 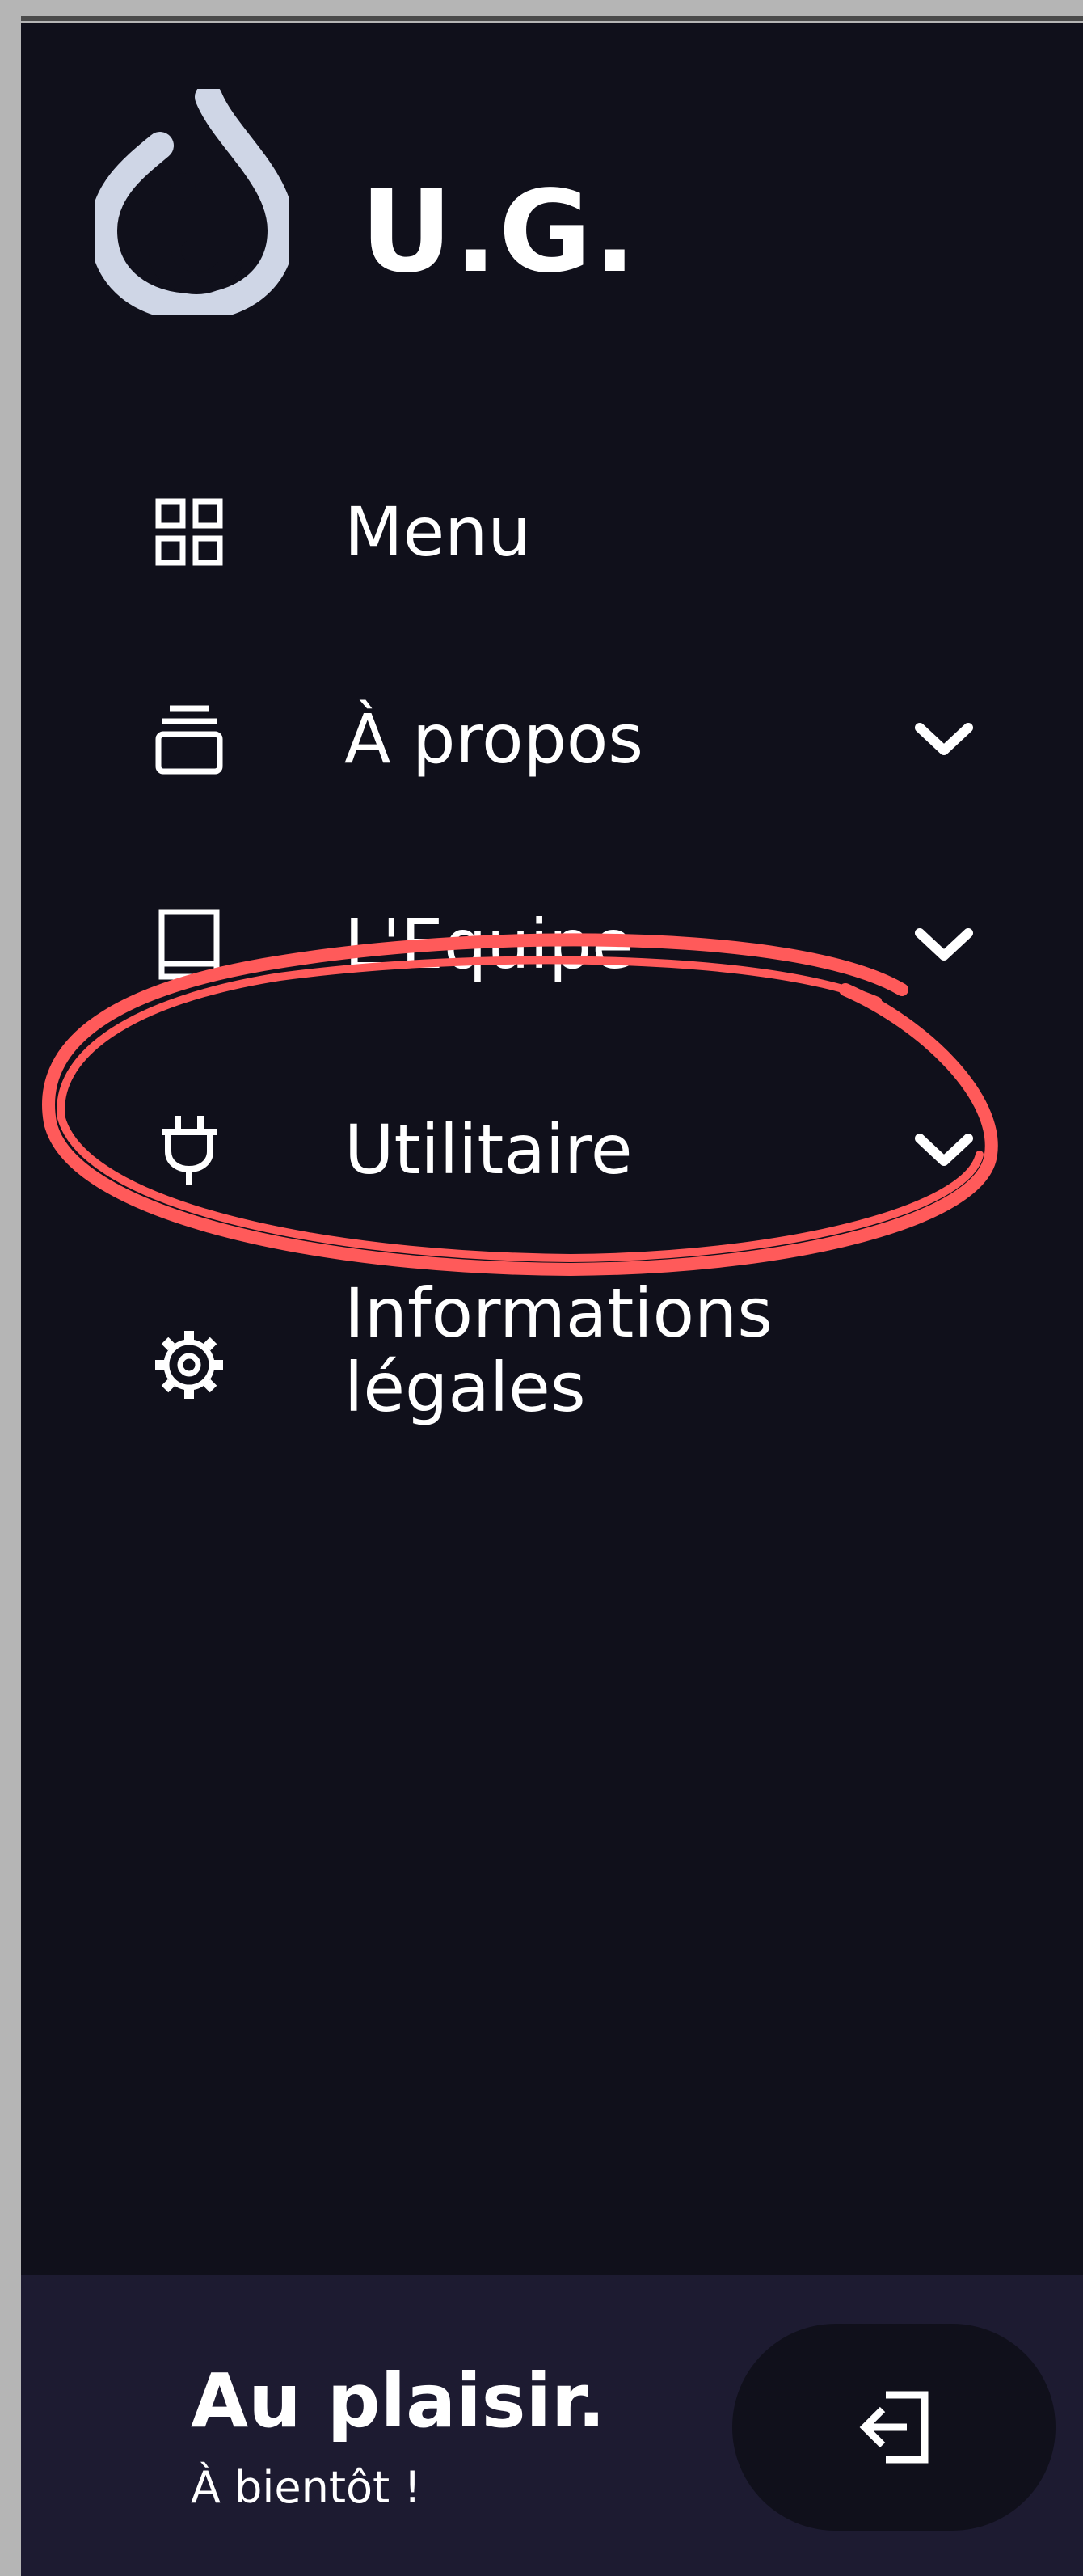 What do you see at coordinates (541, 11) in the screenshot?
I see `window-top-border` at bounding box center [541, 11].